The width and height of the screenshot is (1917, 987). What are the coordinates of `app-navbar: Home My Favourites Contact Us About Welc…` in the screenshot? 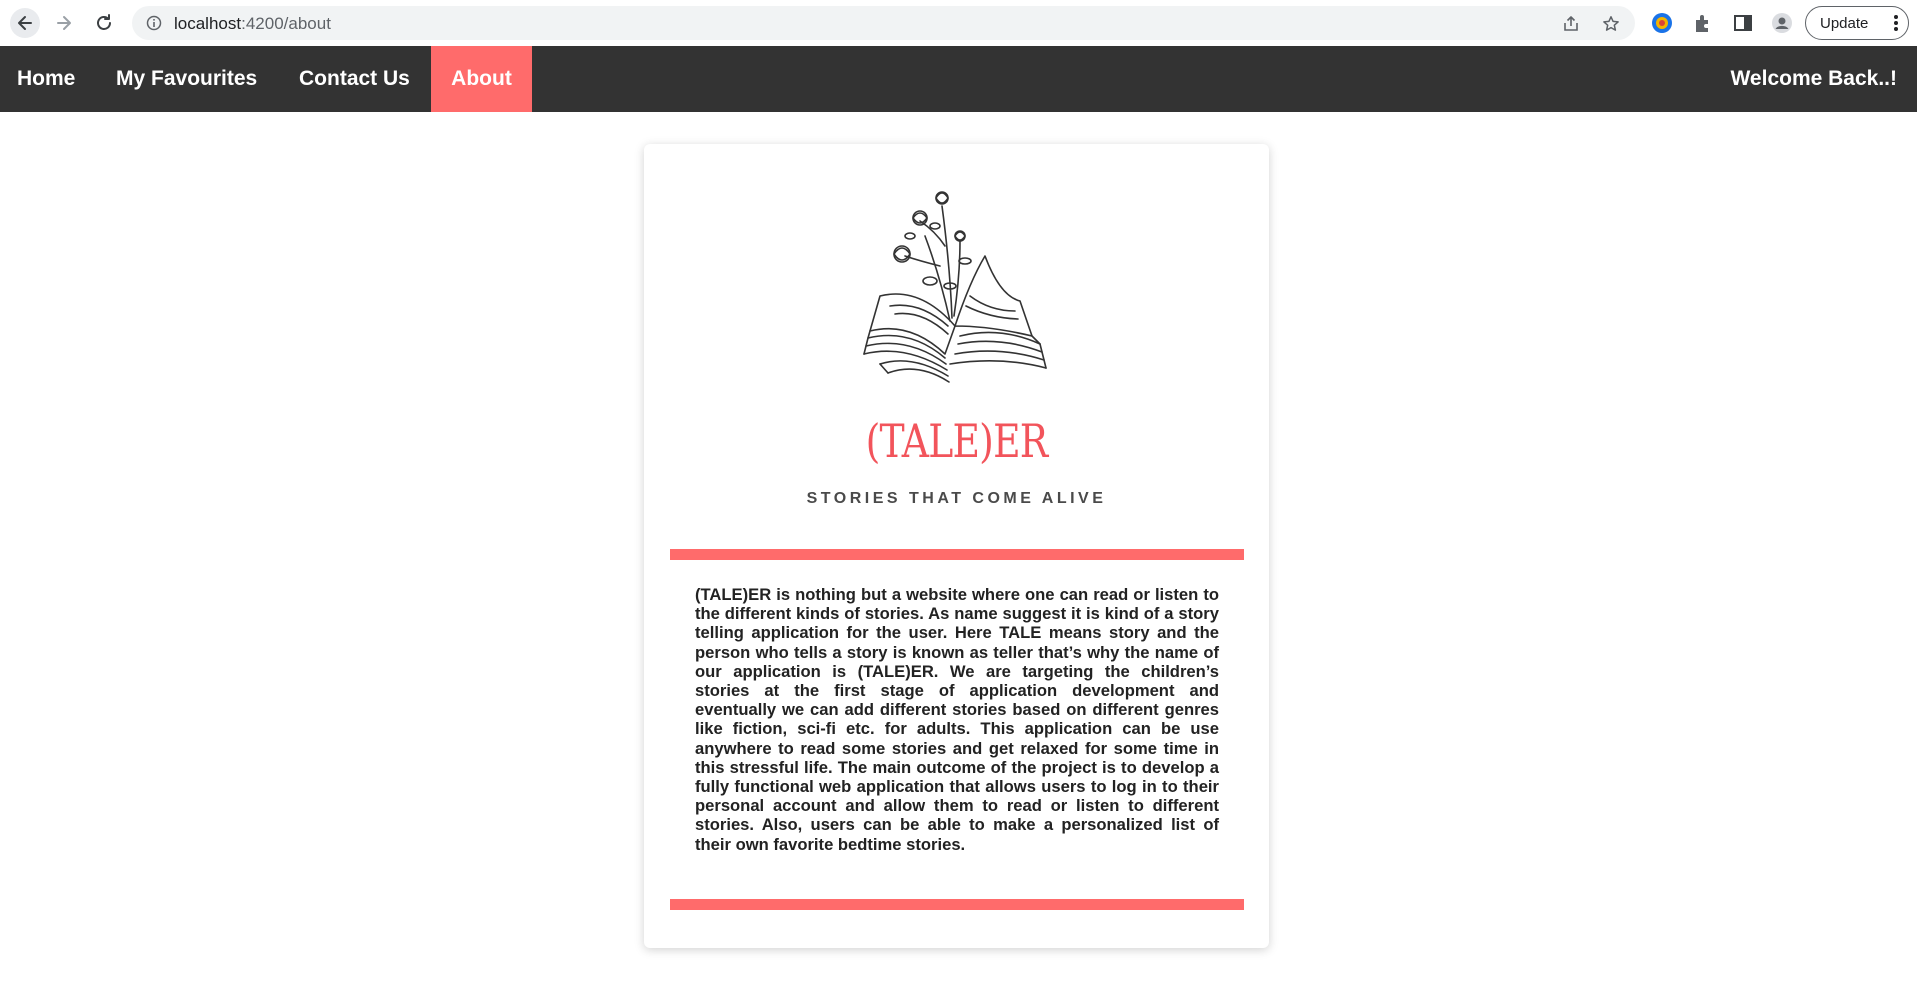 It's located at (958, 79).